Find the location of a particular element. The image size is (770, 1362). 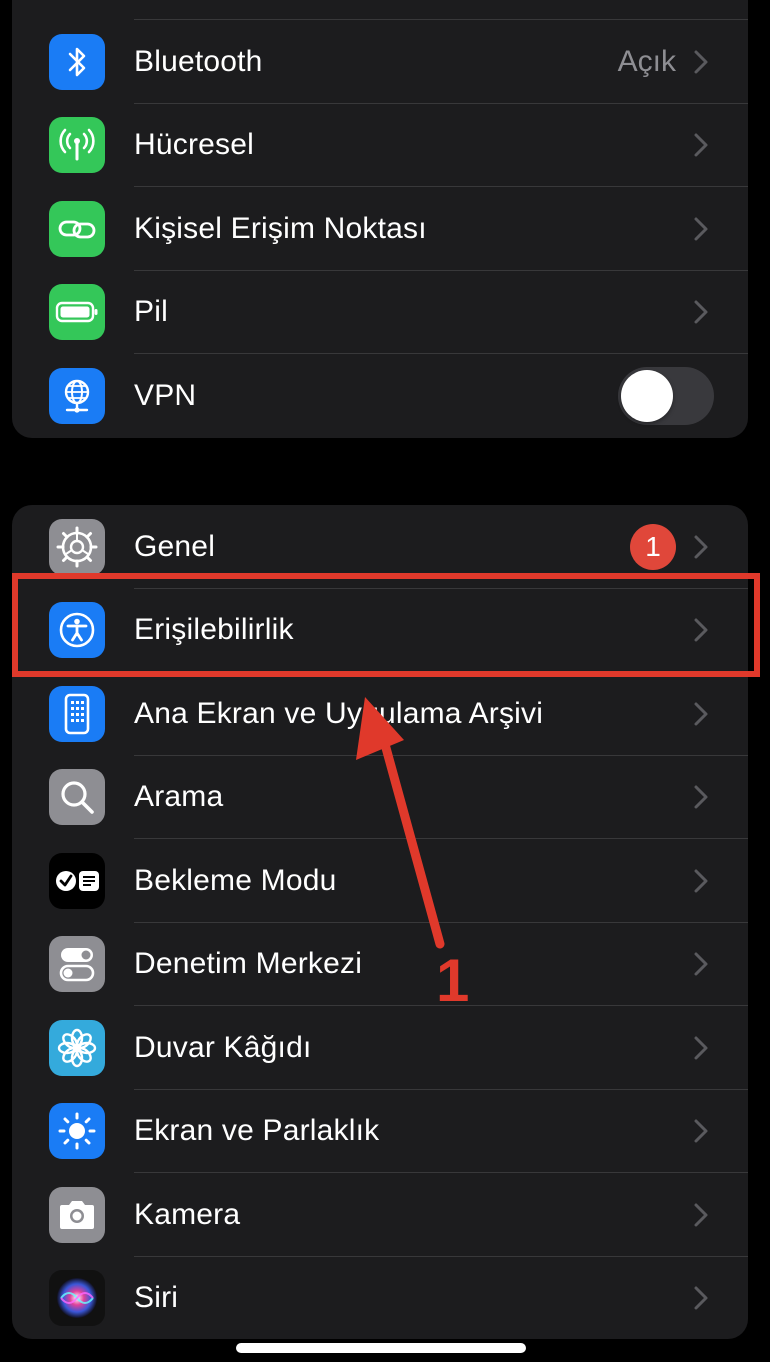

row-label: Siri is located at coordinates (156, 1298).